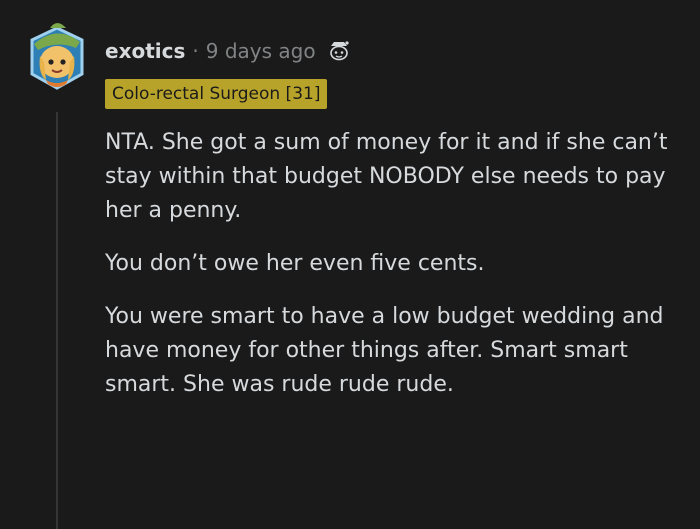 The image size is (700, 529). I want to click on user-flair: Colo-rectal Surgeon [31], so click(216, 94).